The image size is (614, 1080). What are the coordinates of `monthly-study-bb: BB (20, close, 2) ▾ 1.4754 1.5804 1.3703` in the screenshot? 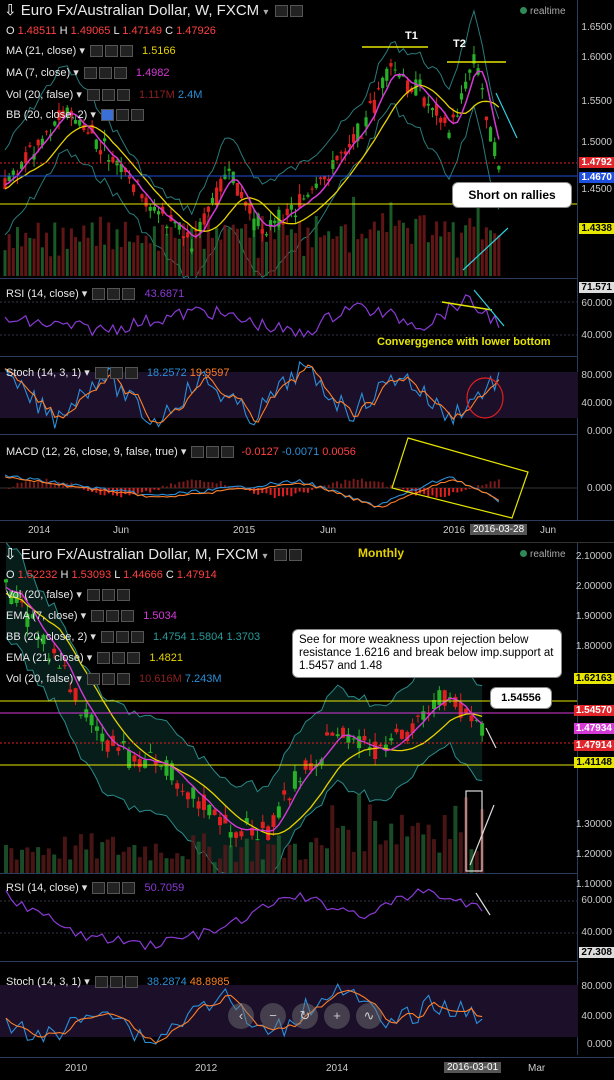 It's located at (133, 637).